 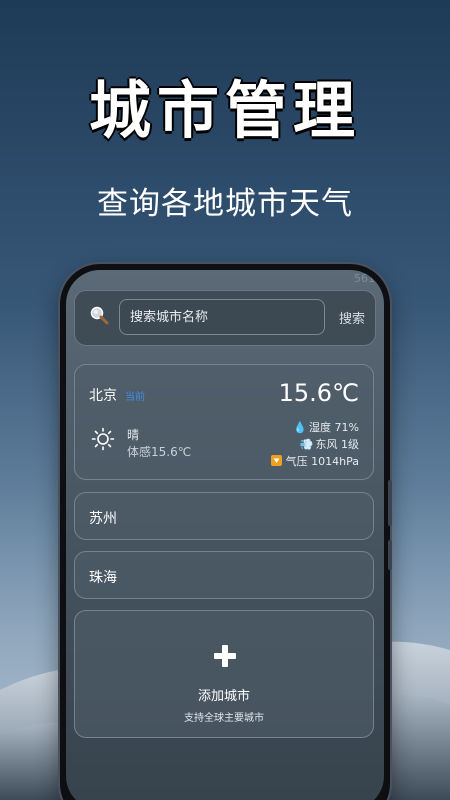 I want to click on humidity-detail: 💧 湿度 71%, so click(x=326, y=427).